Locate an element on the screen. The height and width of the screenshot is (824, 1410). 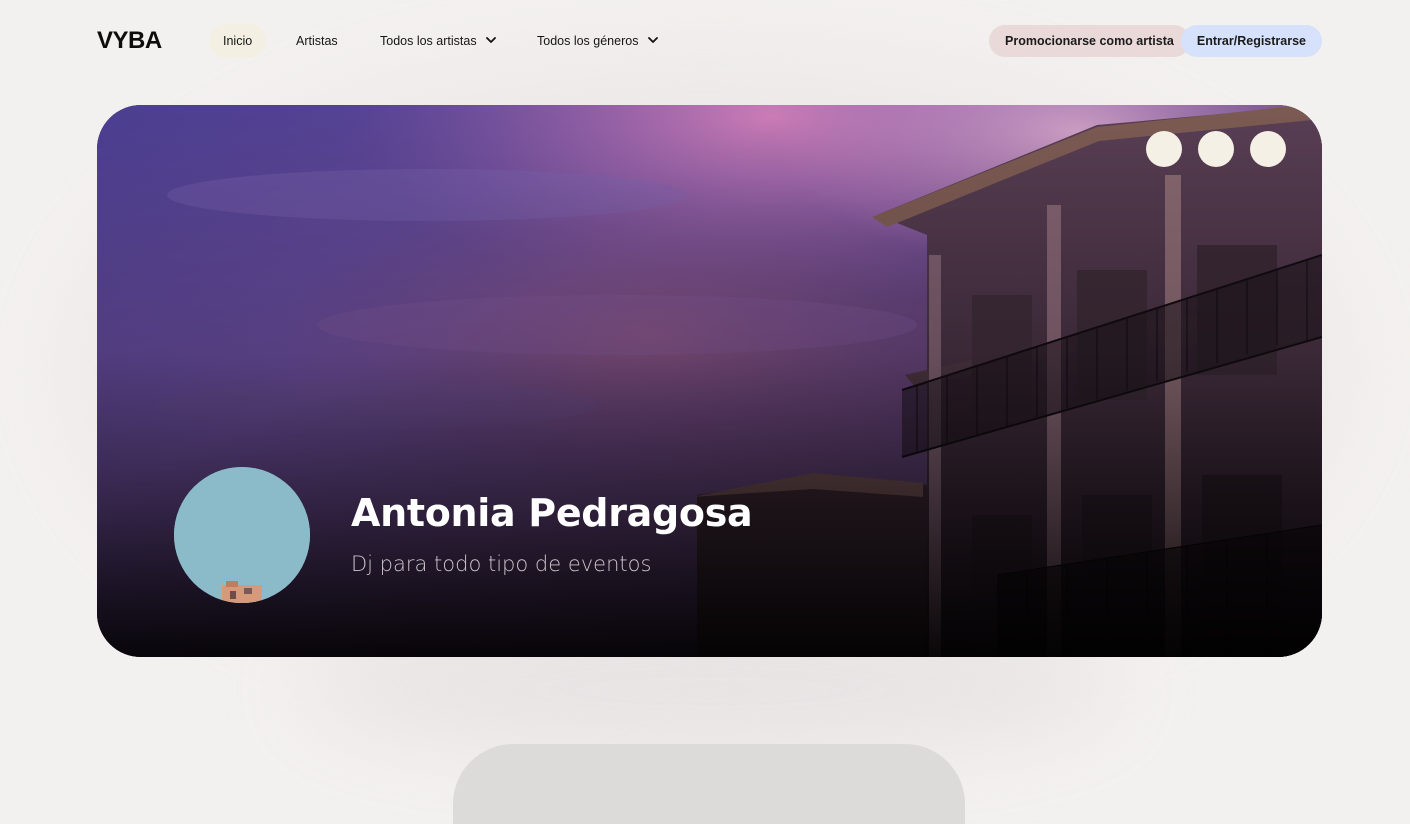
login-register-button: Entrar/Registrarse is located at coordinates (1251, 41).